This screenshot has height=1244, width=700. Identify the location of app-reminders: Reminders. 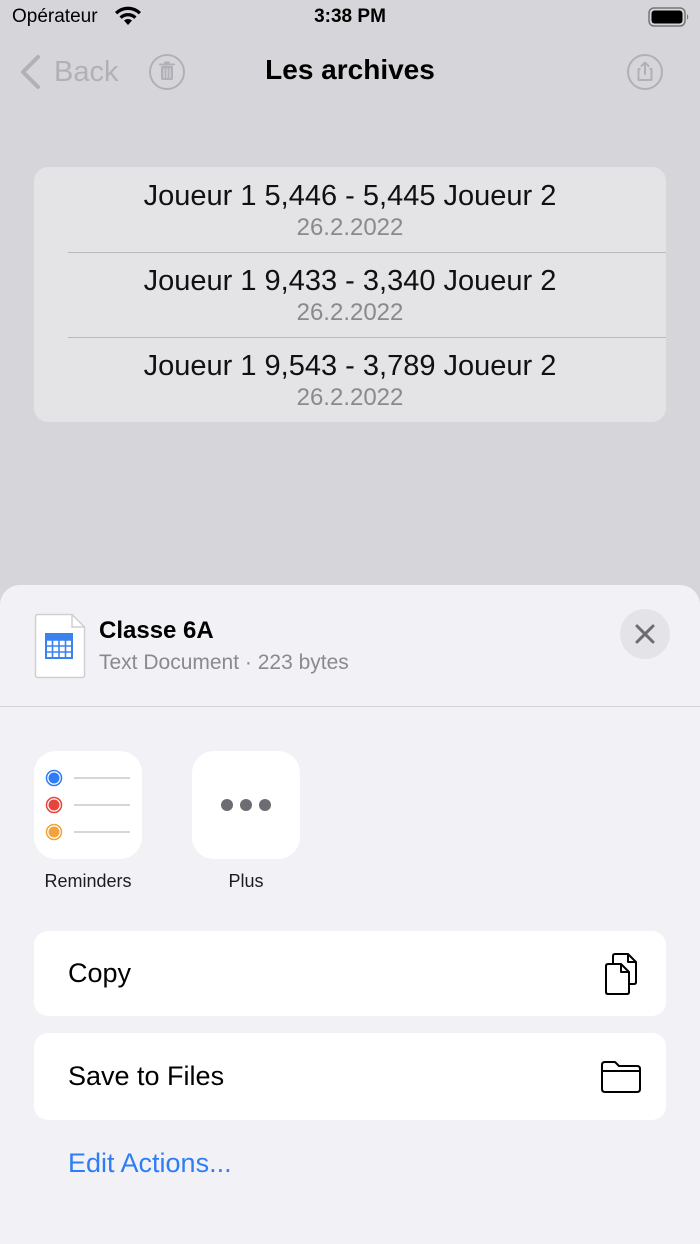
(88, 821).